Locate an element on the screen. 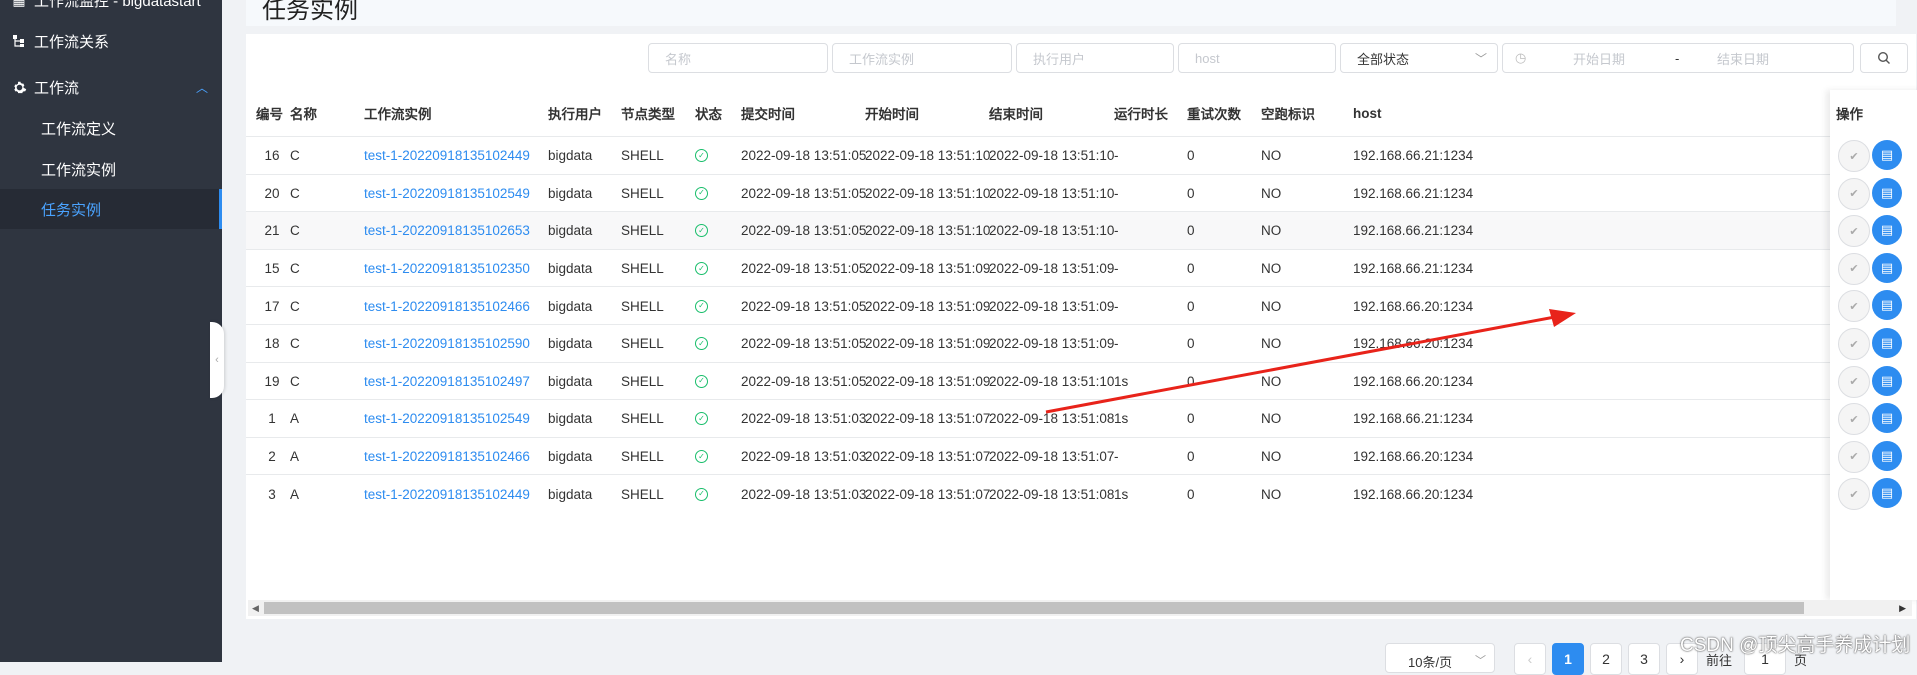 The width and height of the screenshot is (1917, 675). table-cell-end: 2022-09-18 13:51:10 is located at coordinates (1052, 231).